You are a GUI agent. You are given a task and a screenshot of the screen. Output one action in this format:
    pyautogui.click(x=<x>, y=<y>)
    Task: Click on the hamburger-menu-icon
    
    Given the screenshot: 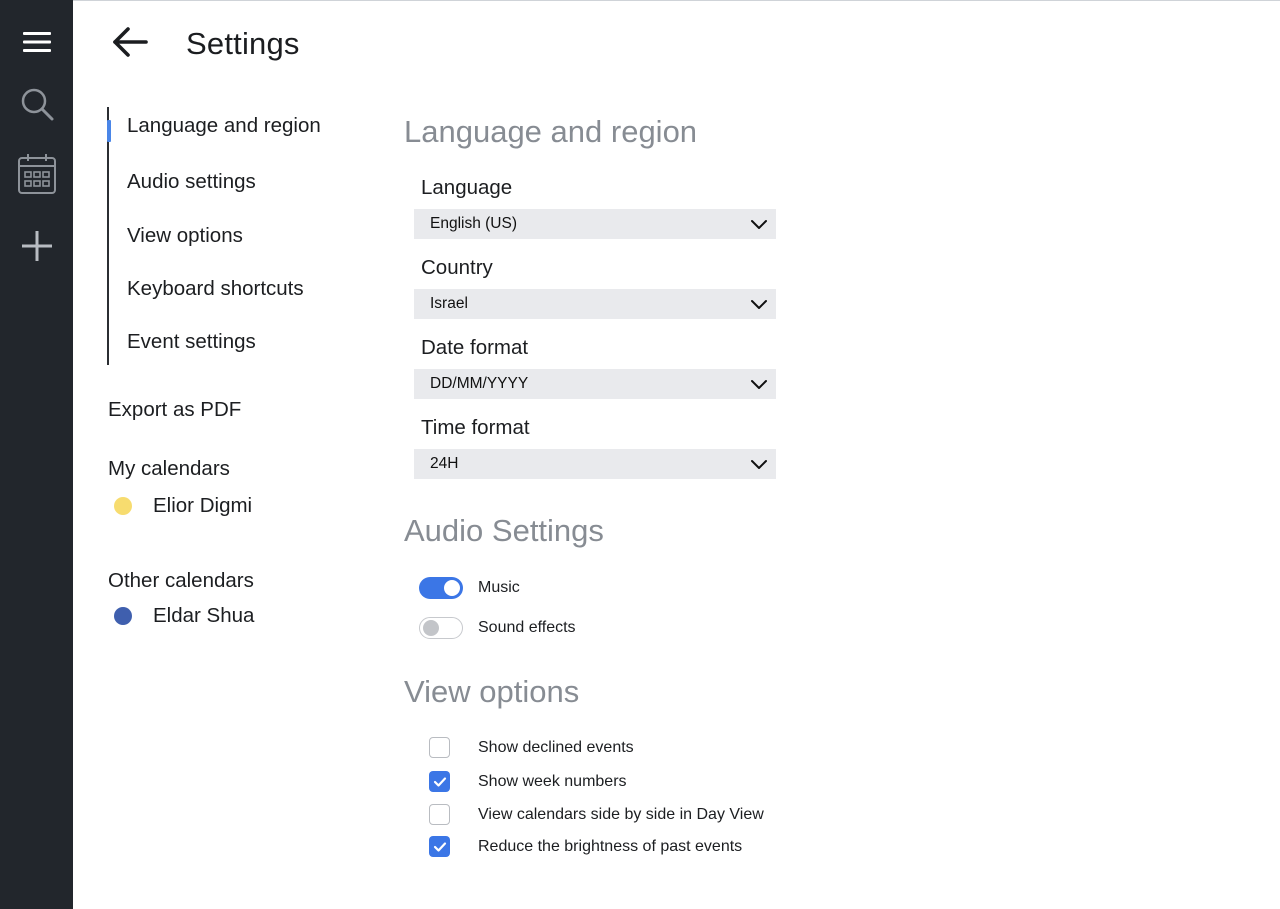 What is the action you would take?
    pyautogui.click(x=37, y=42)
    